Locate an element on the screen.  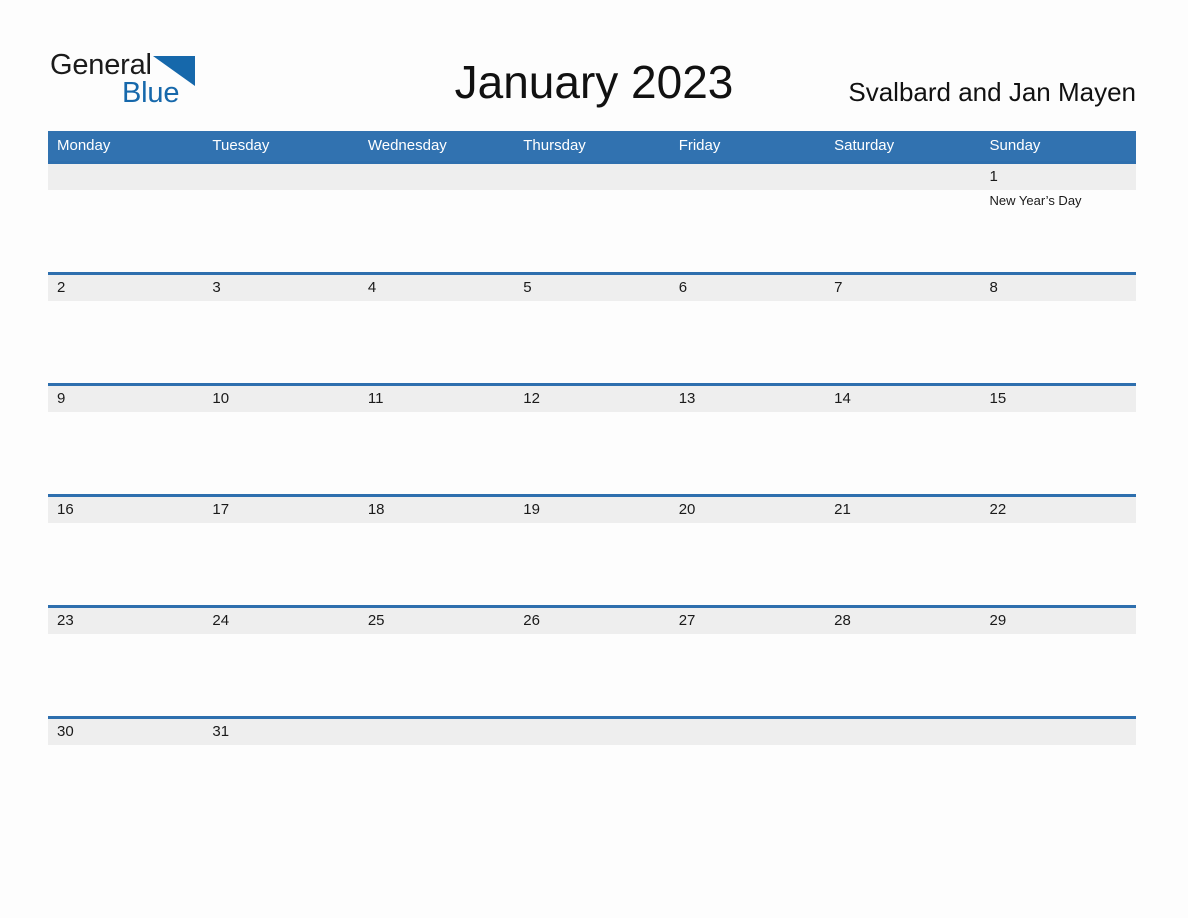
day-number: 11 is located at coordinates (375, 398).